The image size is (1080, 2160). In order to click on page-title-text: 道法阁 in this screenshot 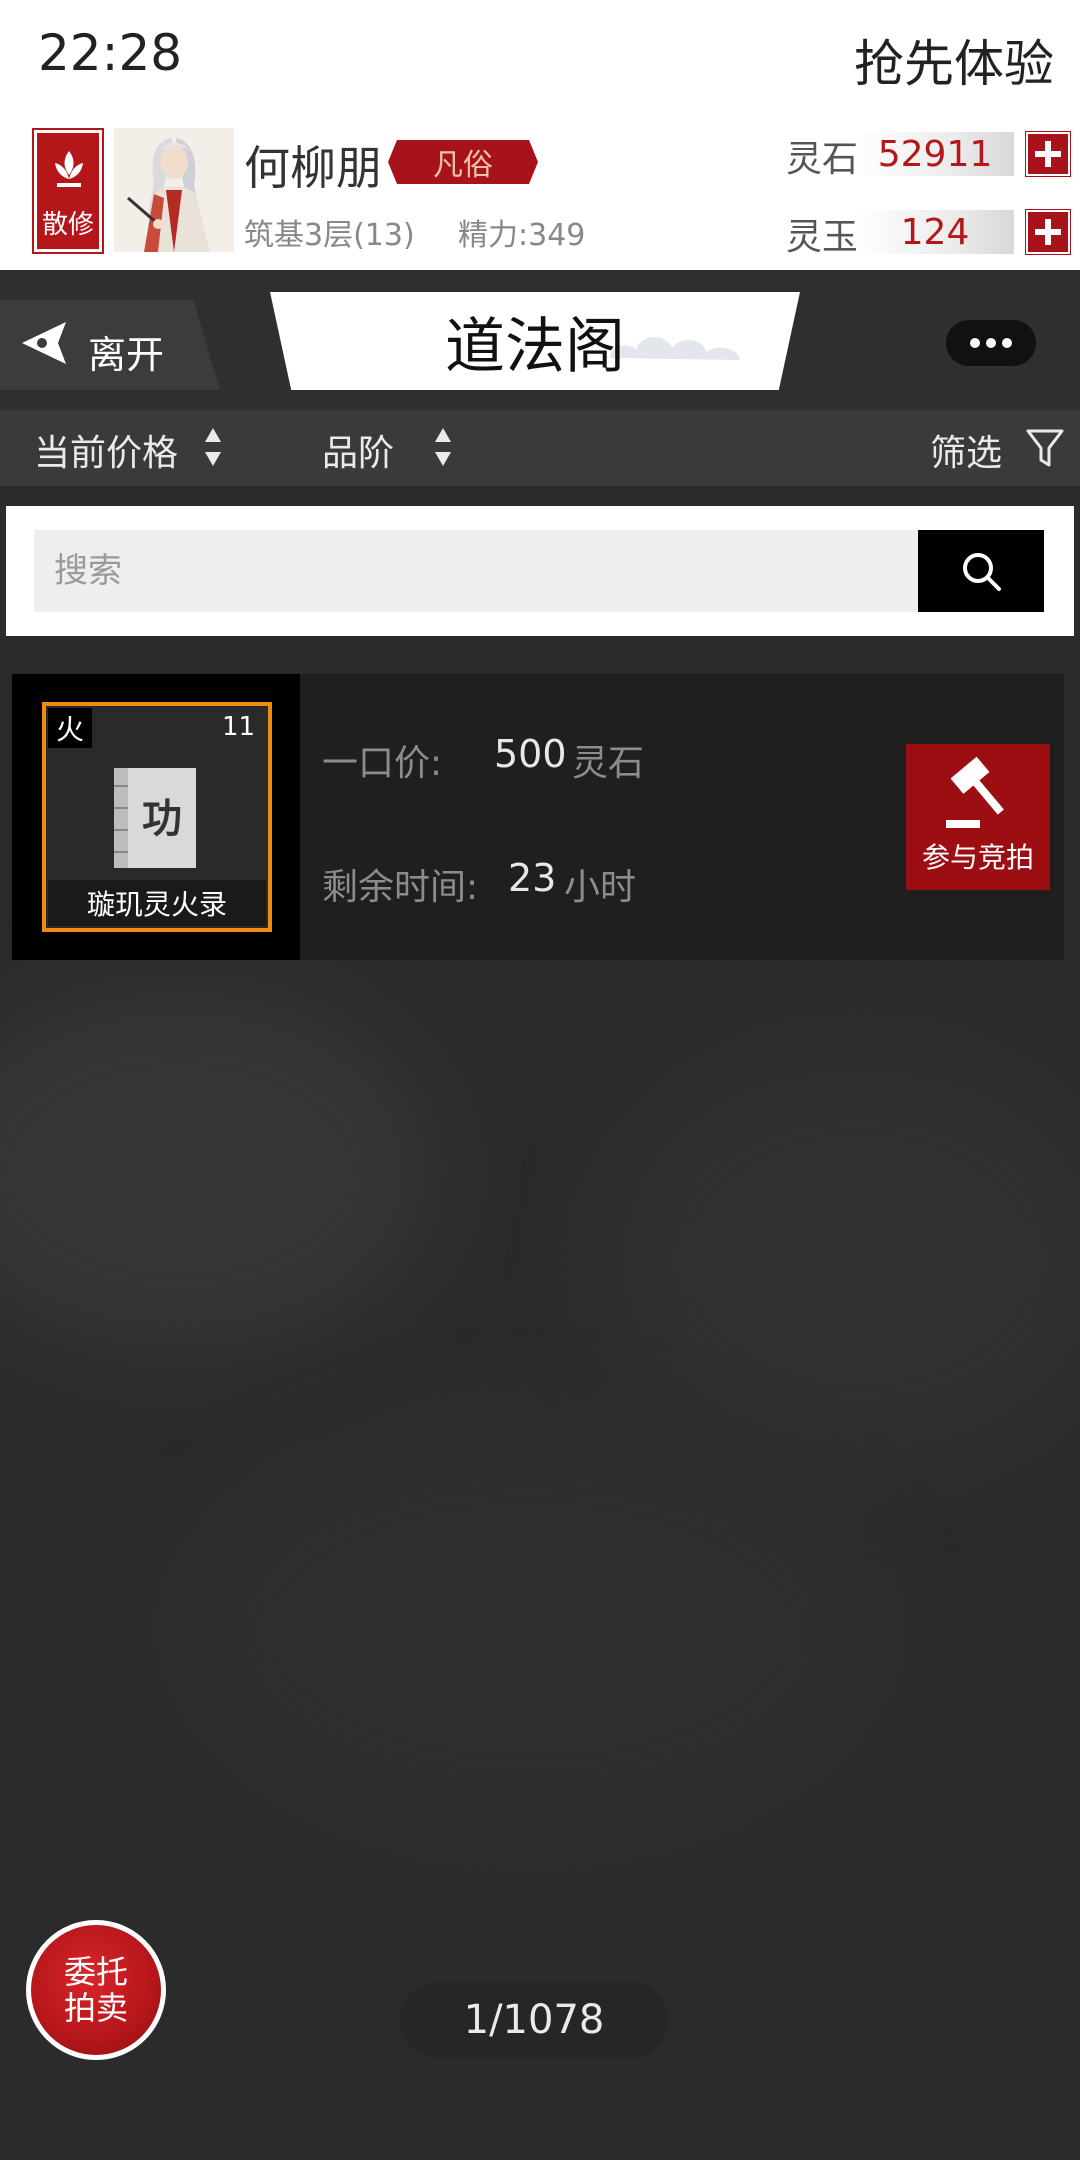, I will do `click(535, 346)`.